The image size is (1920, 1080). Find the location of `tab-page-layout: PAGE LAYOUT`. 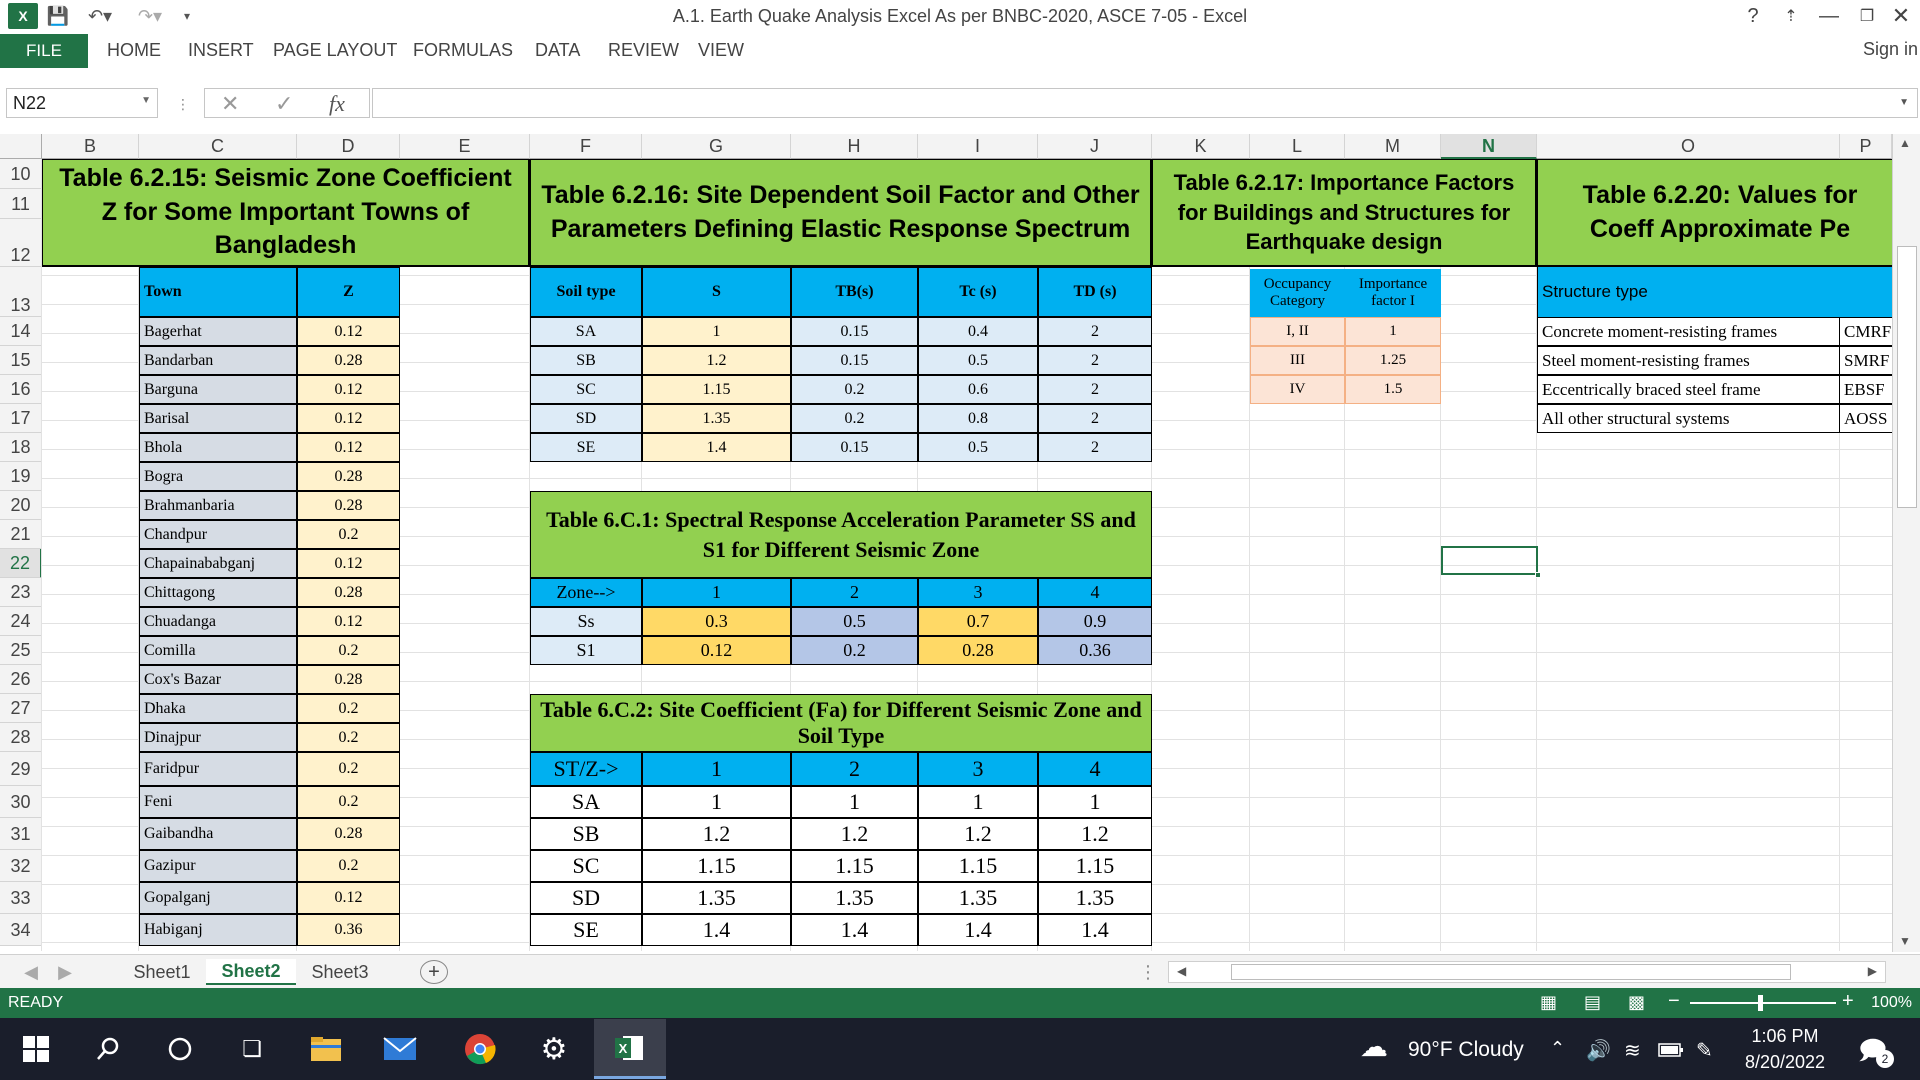

tab-page-layout: PAGE LAYOUT is located at coordinates (335, 50).